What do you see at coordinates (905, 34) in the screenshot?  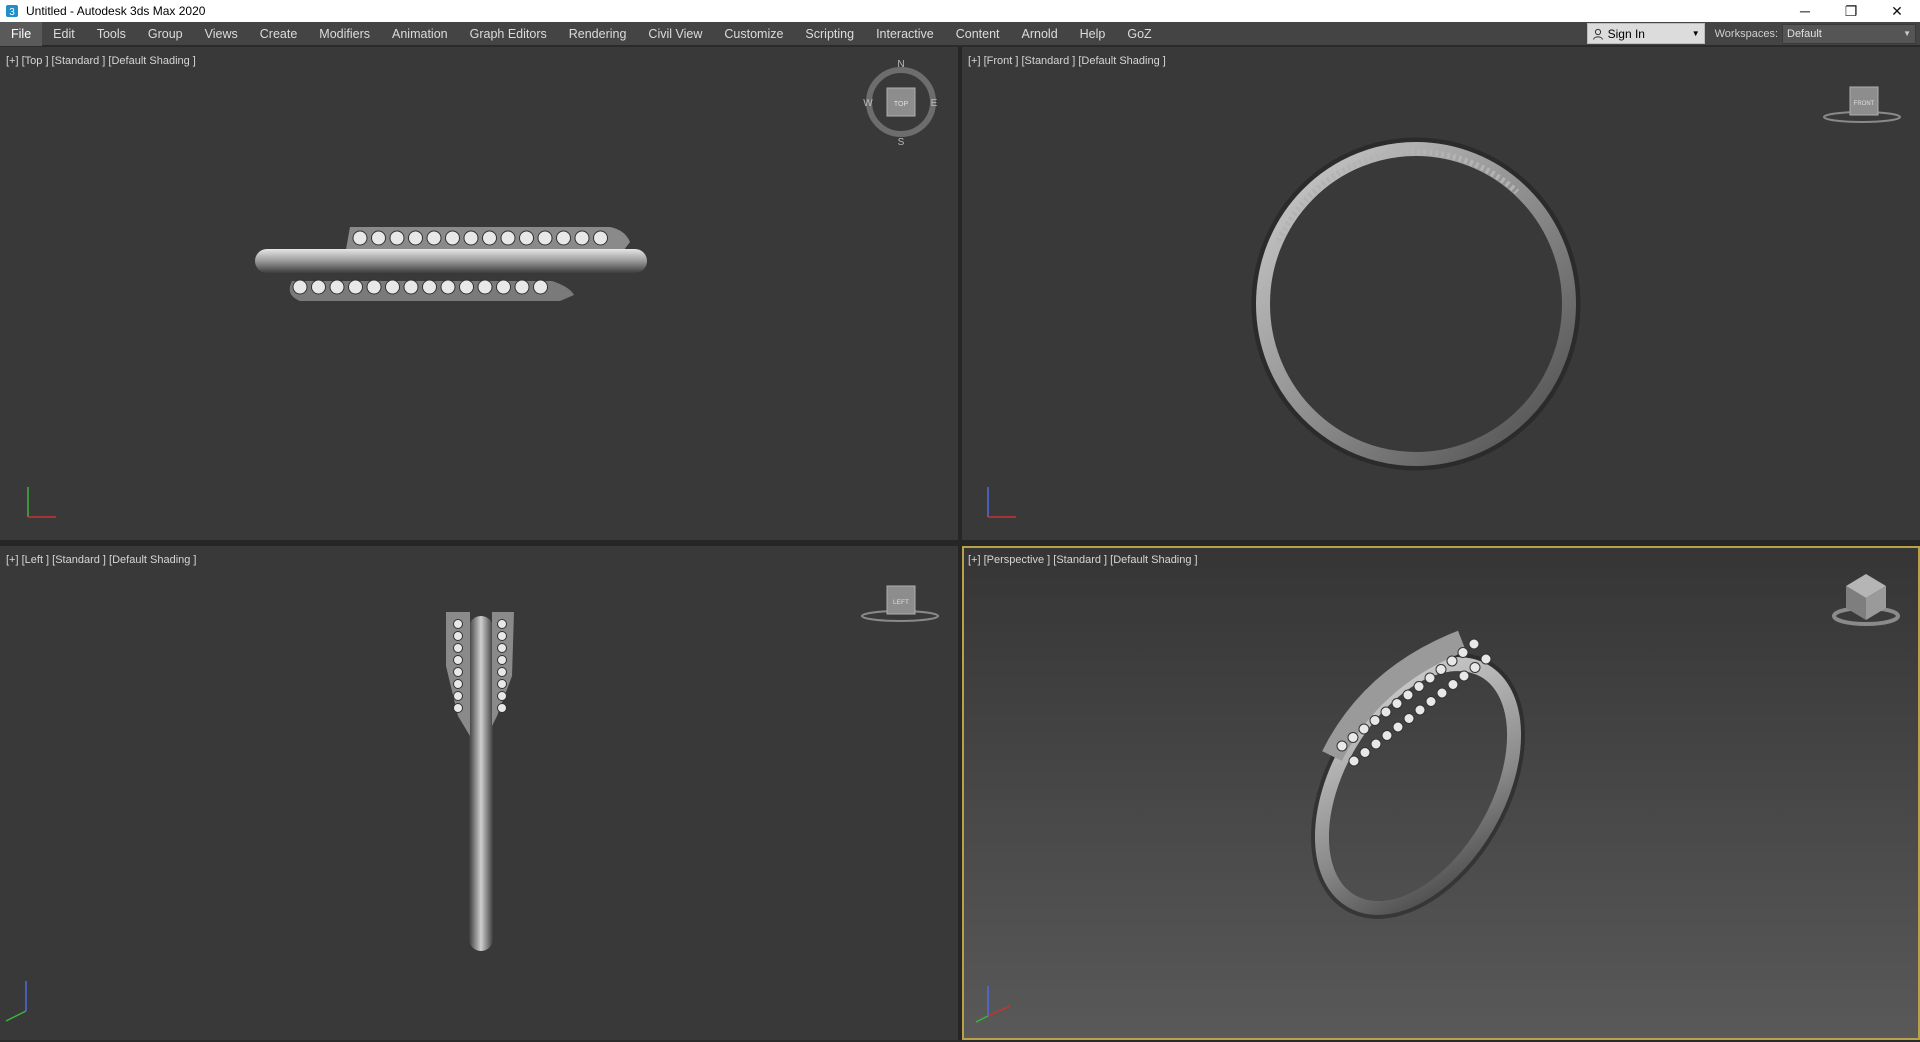 I see `menu-interactive: Interactive` at bounding box center [905, 34].